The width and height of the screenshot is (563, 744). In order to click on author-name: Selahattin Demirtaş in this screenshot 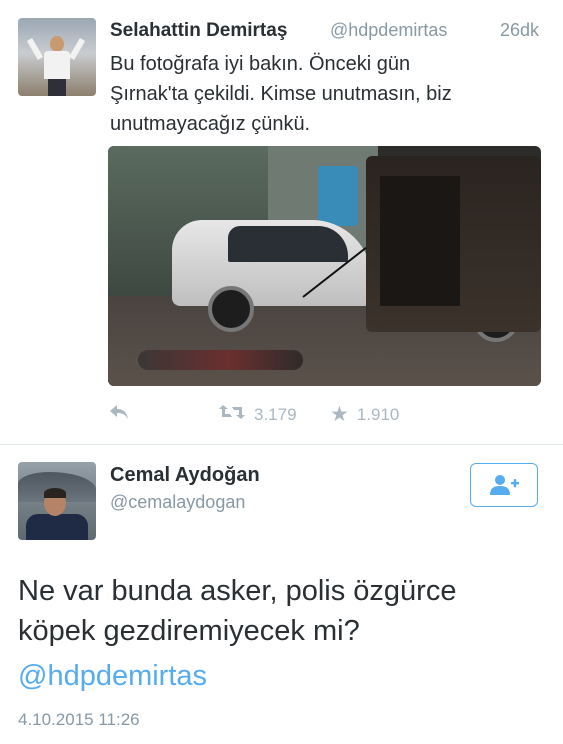, I will do `click(198, 31)`.